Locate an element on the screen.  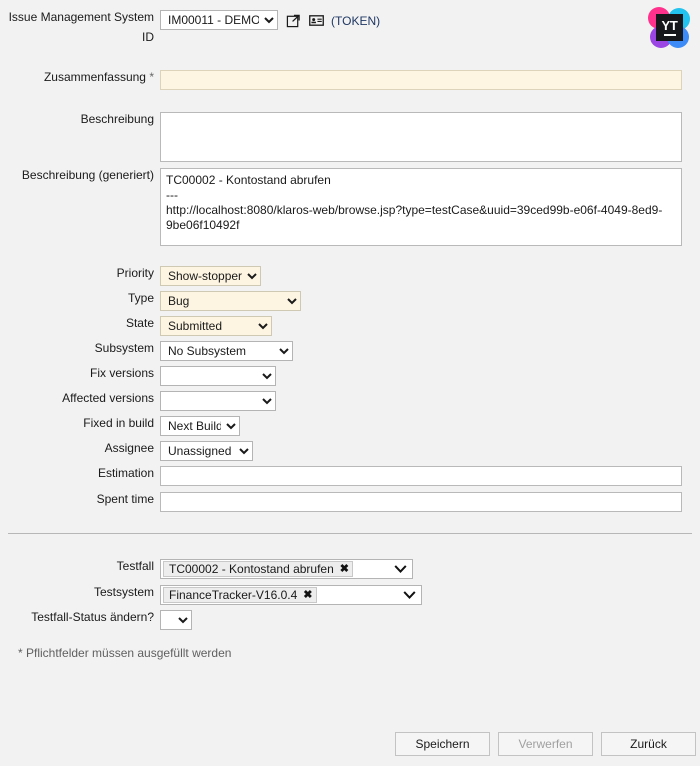
fix-versions-row: Fix versions is located at coordinates (138, 376).